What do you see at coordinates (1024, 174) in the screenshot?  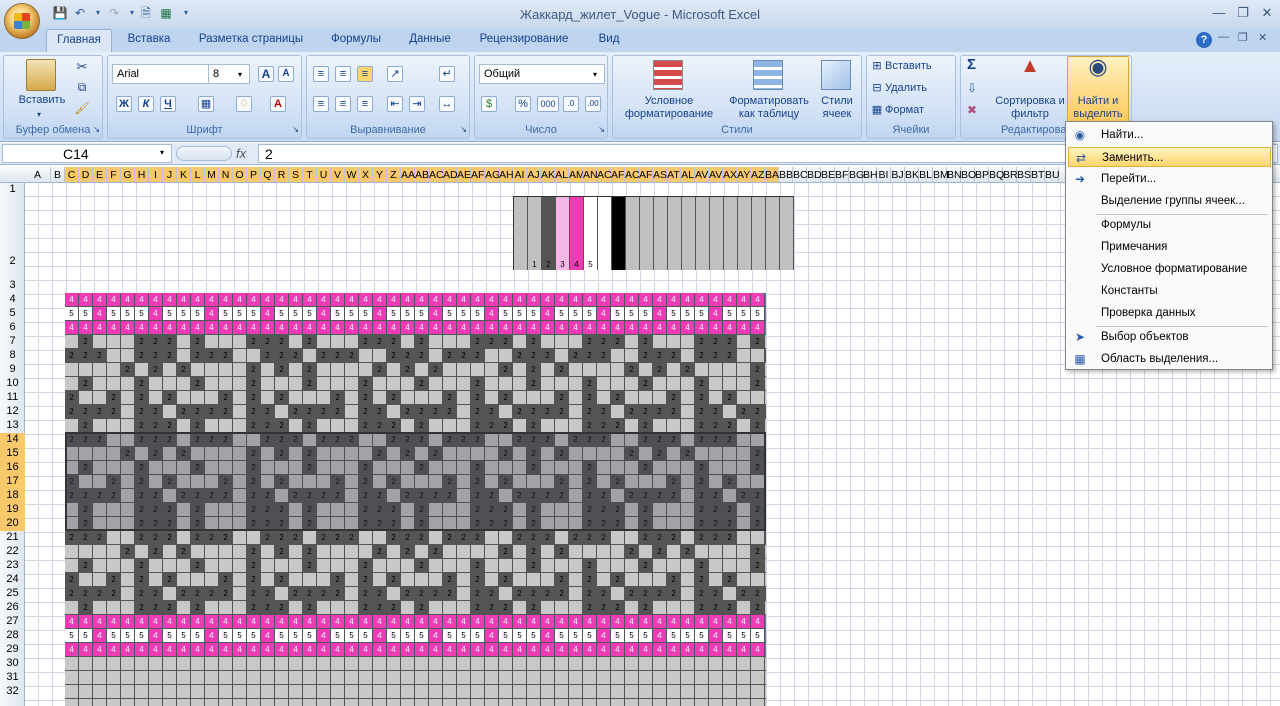 I see `column-header: BS` at bounding box center [1024, 174].